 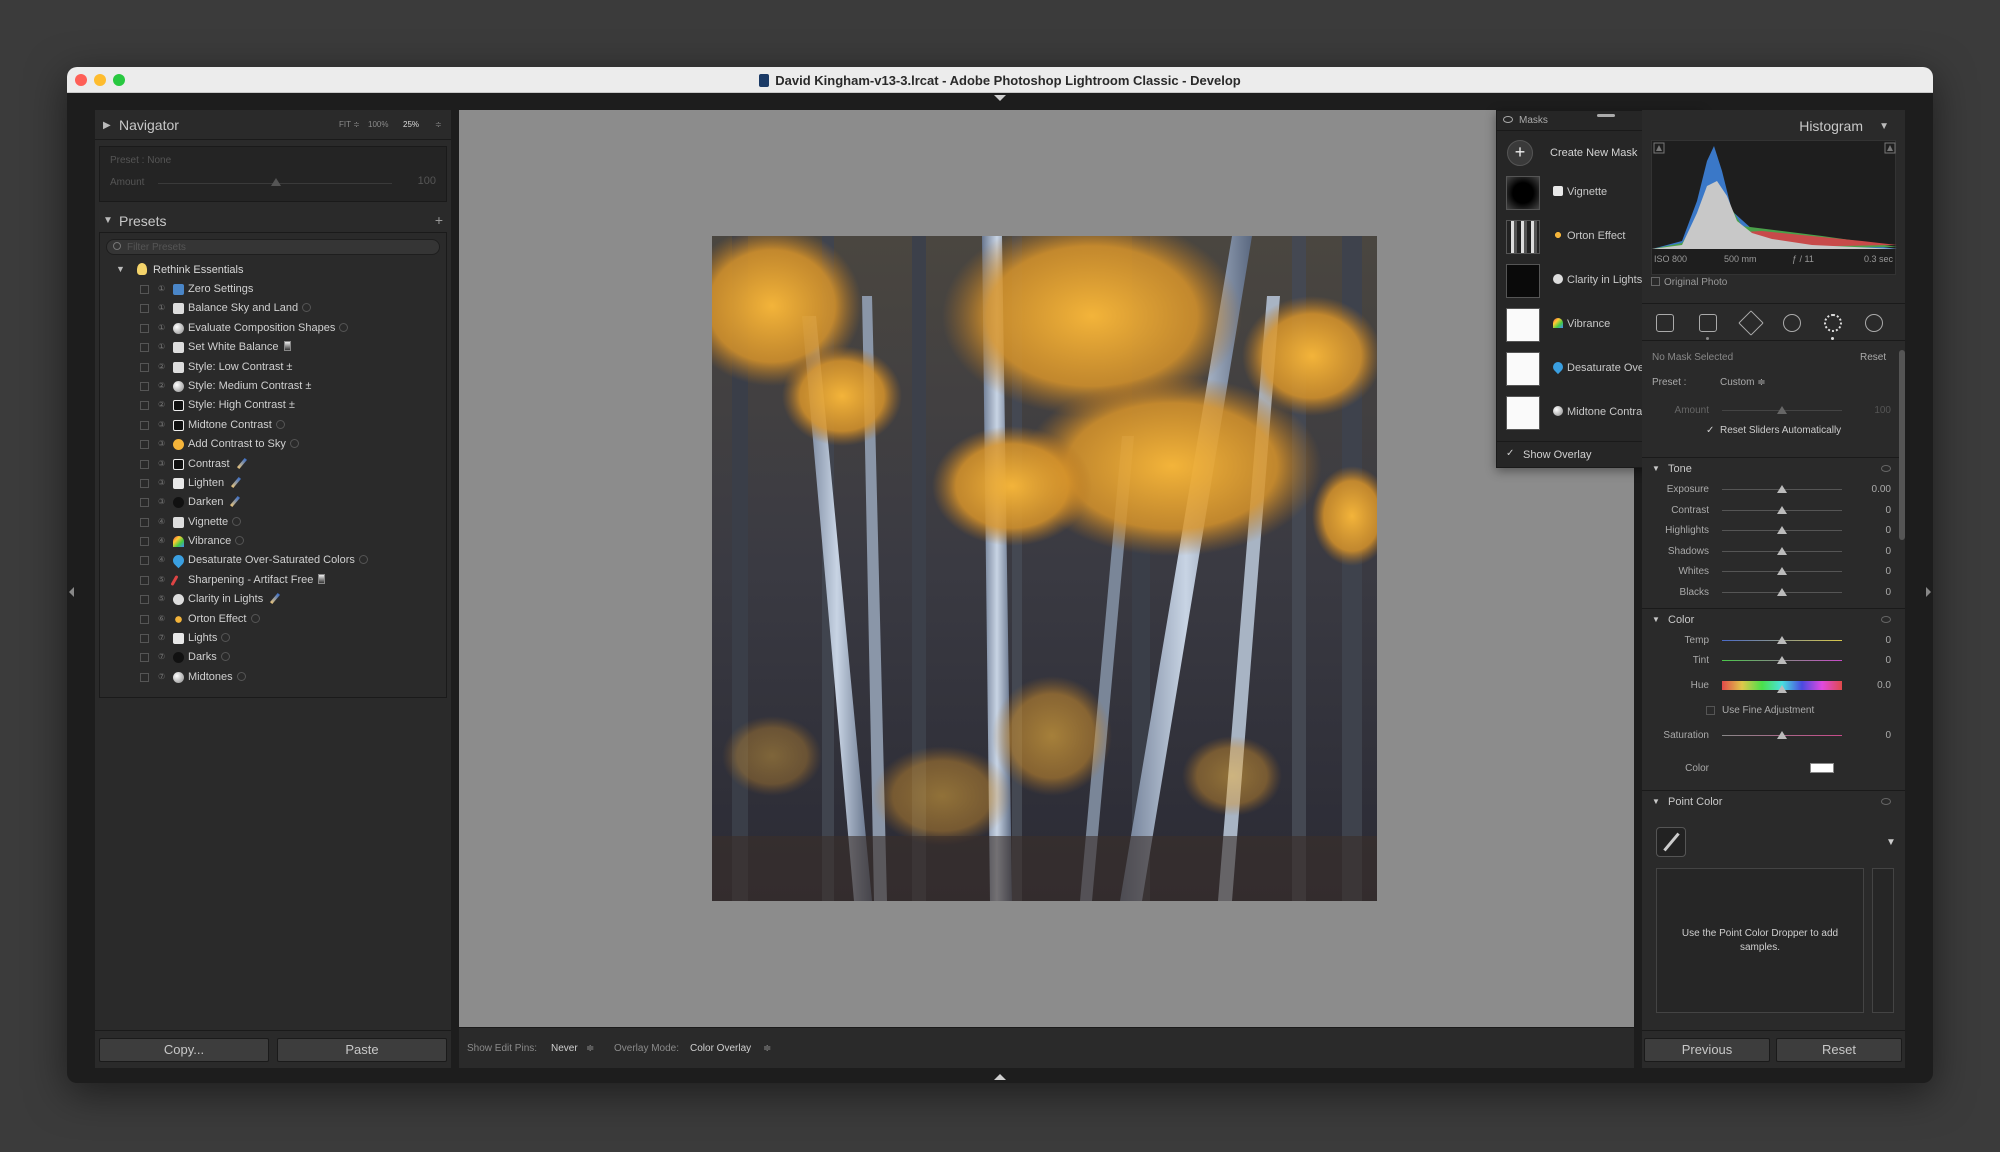 I want to click on crop-icon, so click(x=1708, y=323).